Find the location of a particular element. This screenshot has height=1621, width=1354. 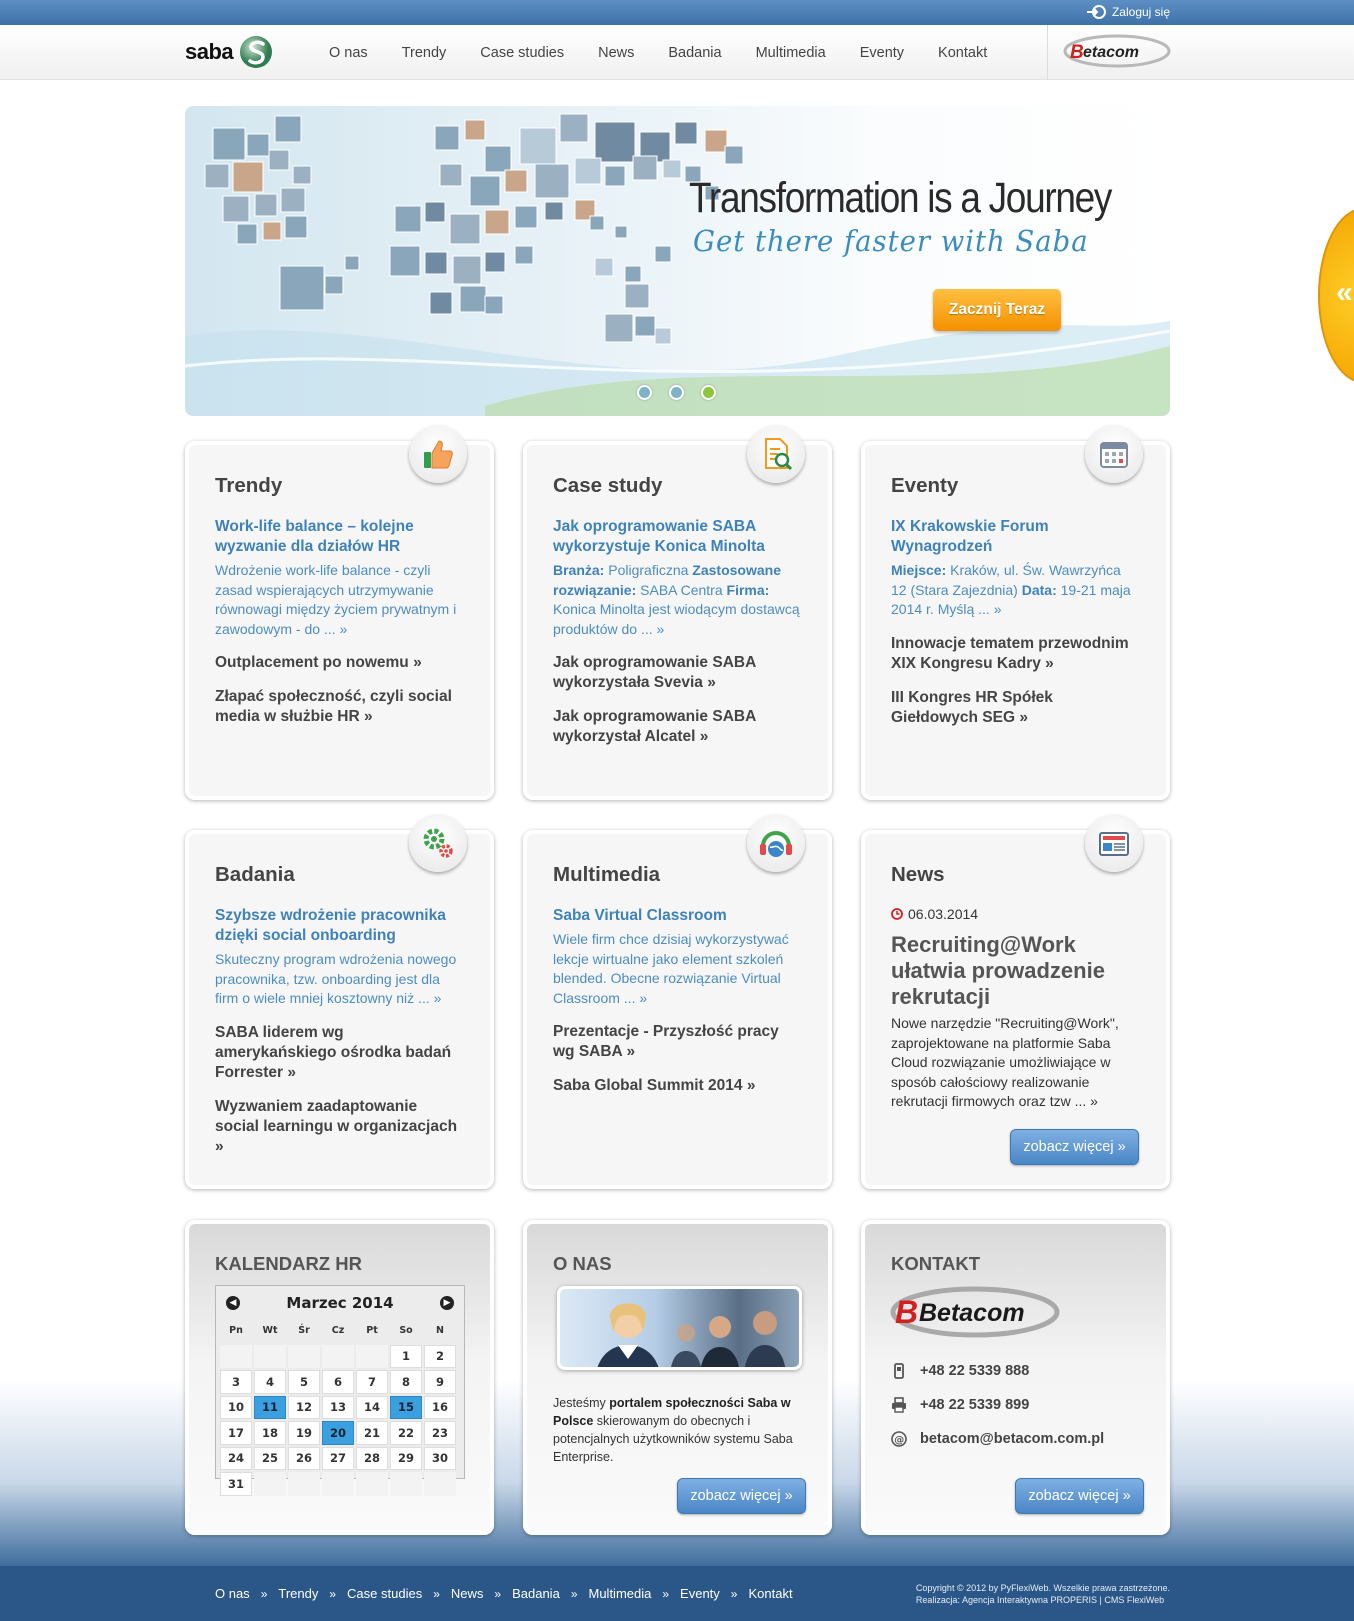

headphones-globe-icon is located at coordinates (776, 843).